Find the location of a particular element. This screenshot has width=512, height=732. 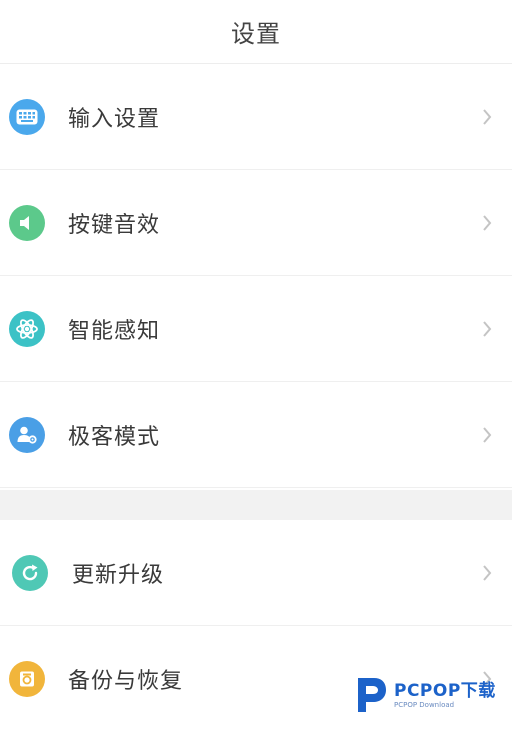

menu-item-smart-sensing: 智能感知 is located at coordinates (256, 329).